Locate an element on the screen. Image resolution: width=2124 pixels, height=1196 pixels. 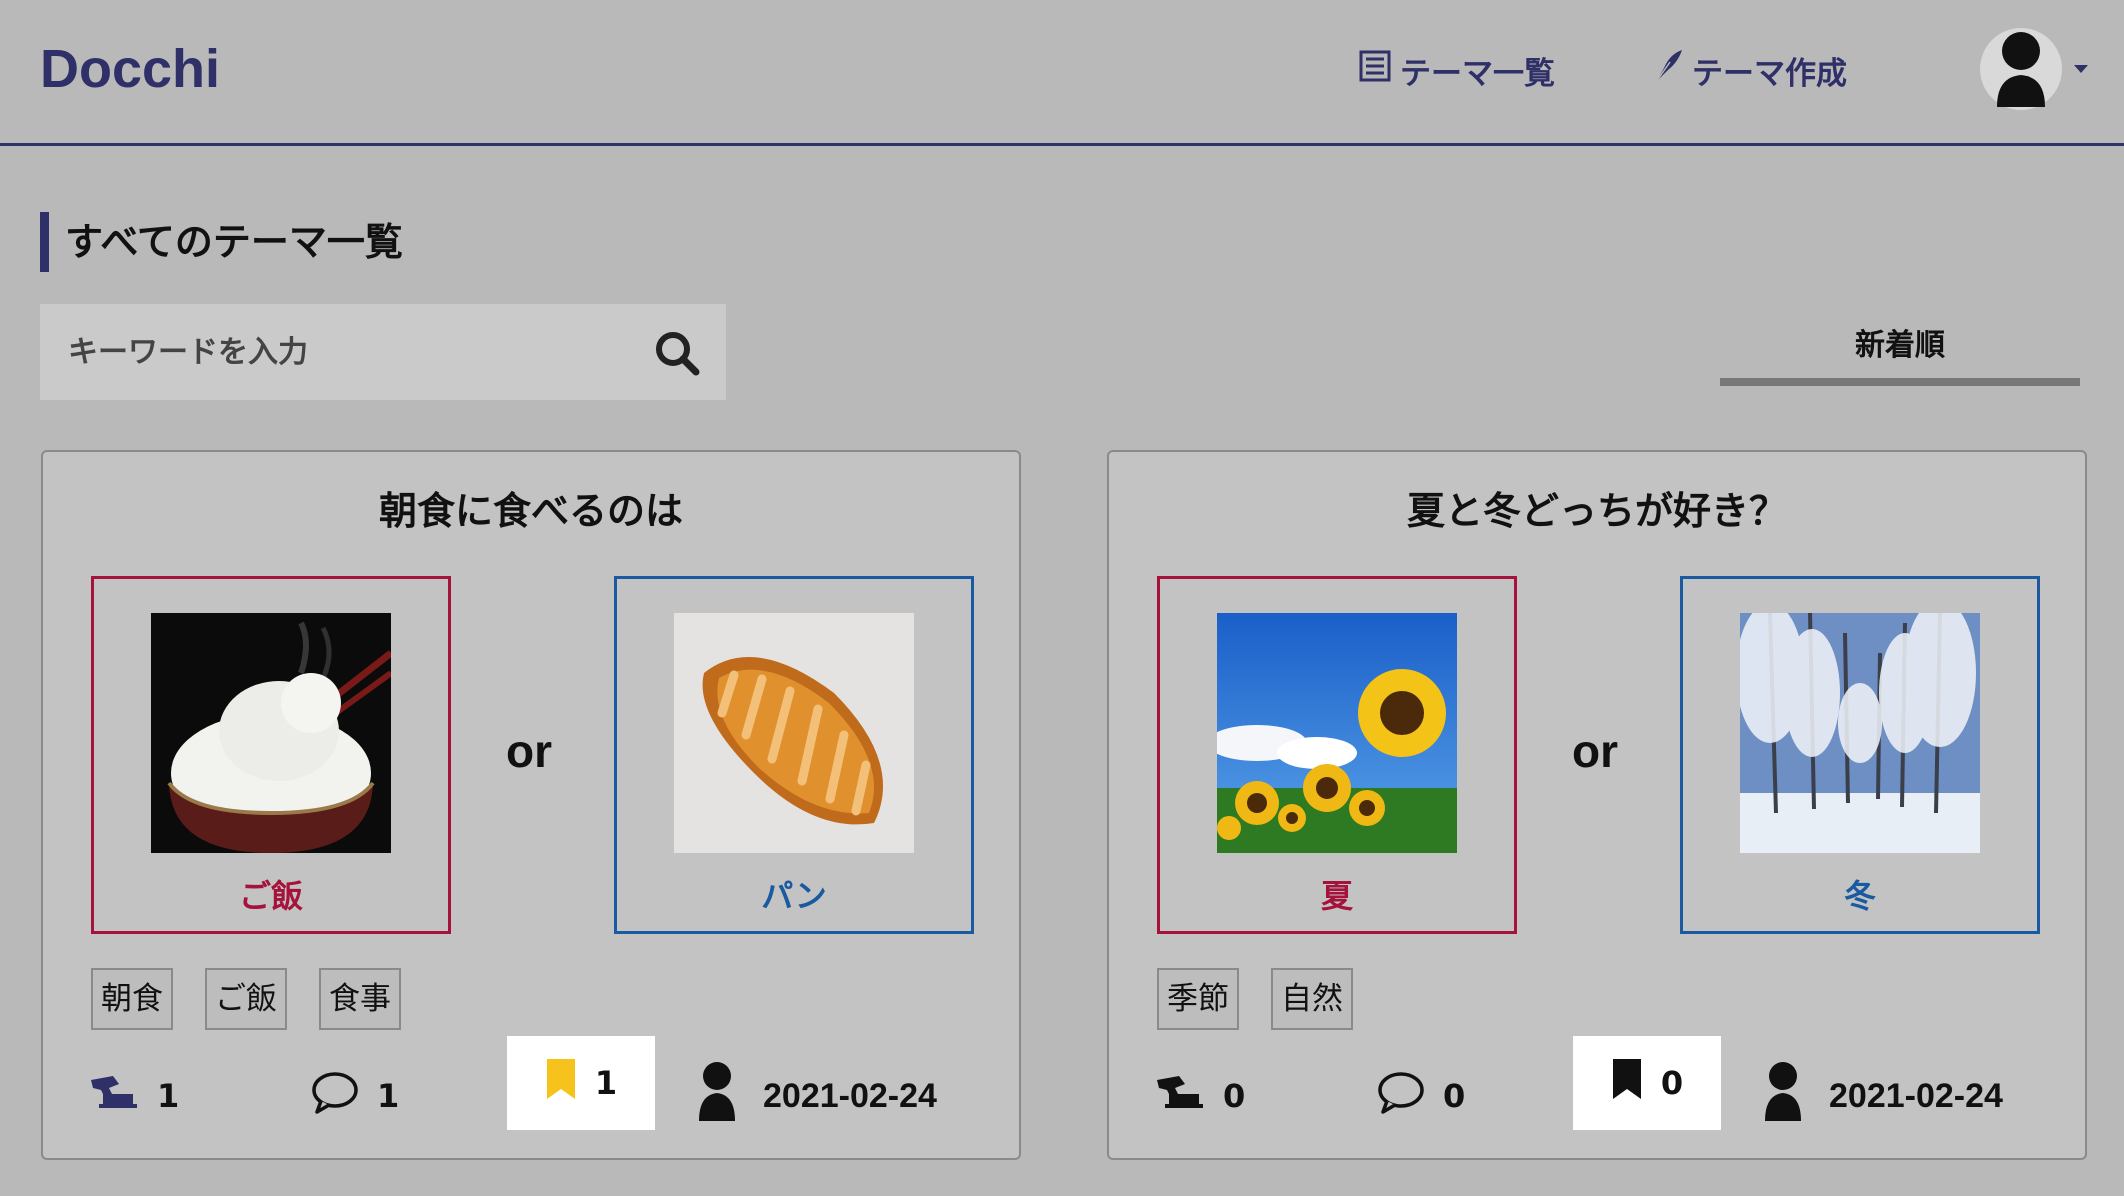
nav-theme-create: テーマ作成 is located at coordinates (1749, 70).